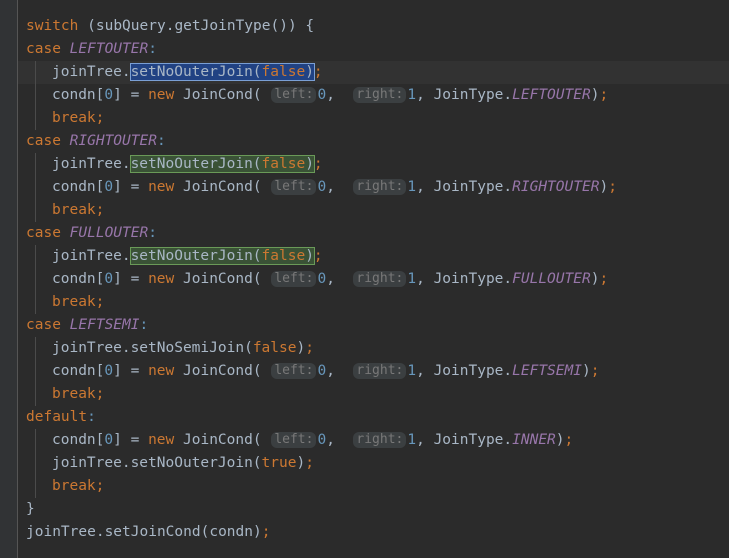 This screenshot has width=729, height=558. What do you see at coordinates (364, 509) in the screenshot?
I see `code-line: }` at bounding box center [364, 509].